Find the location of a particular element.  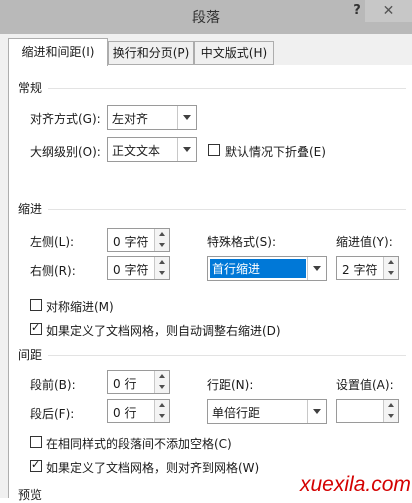

special-indent-value: 首行缩进 is located at coordinates (258, 268).